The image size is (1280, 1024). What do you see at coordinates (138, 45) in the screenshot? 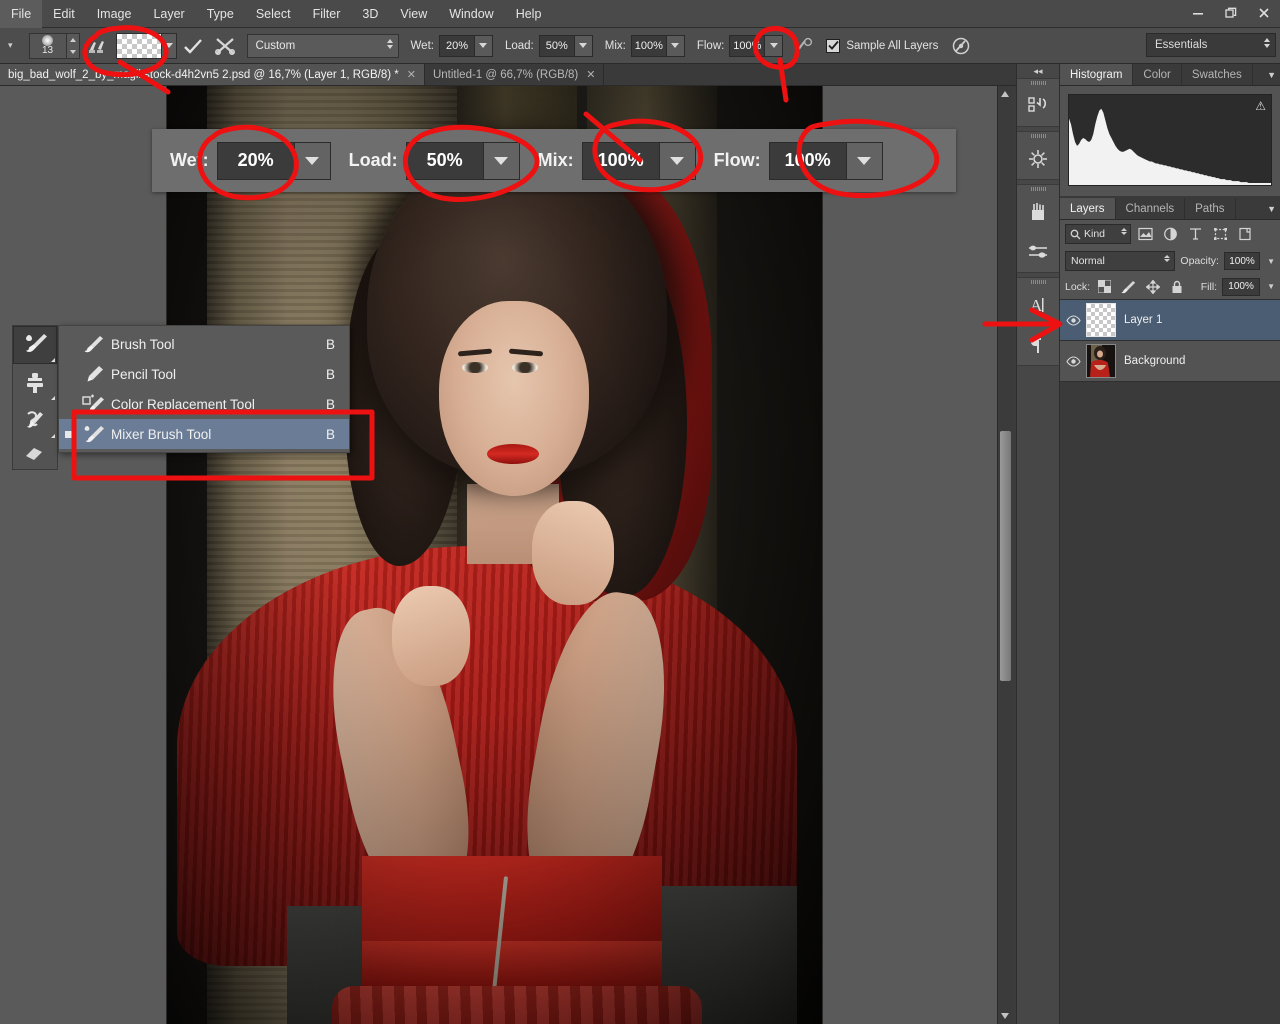
I see `current-brush-load-swatch` at bounding box center [138, 45].